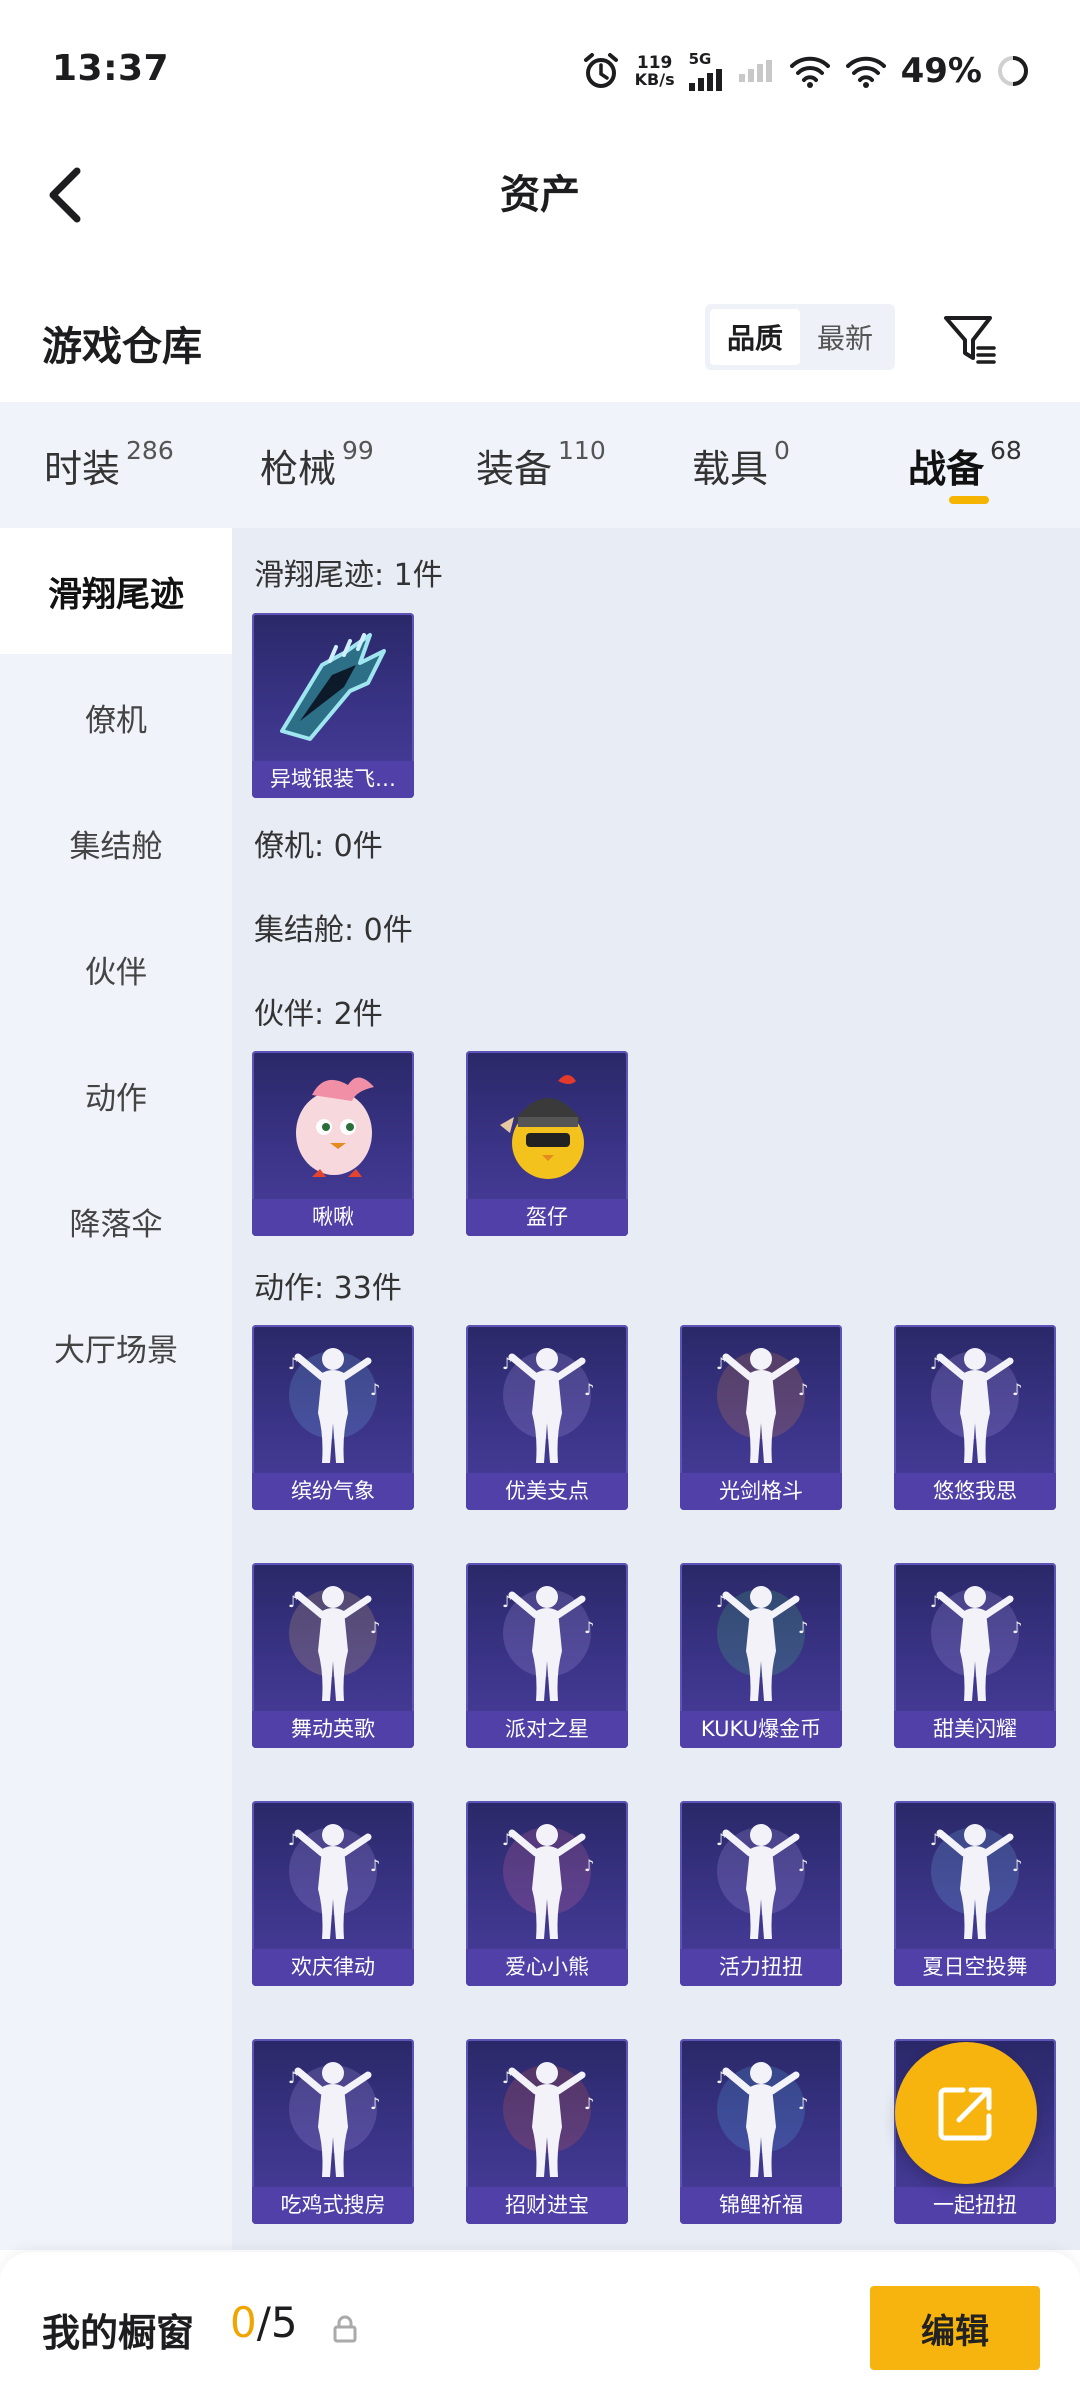 This screenshot has width=1080, height=2400. I want to click on category-tabs: 时装 286 枪械 99 装备 110 载具 0 战备 68, so click(540, 465).